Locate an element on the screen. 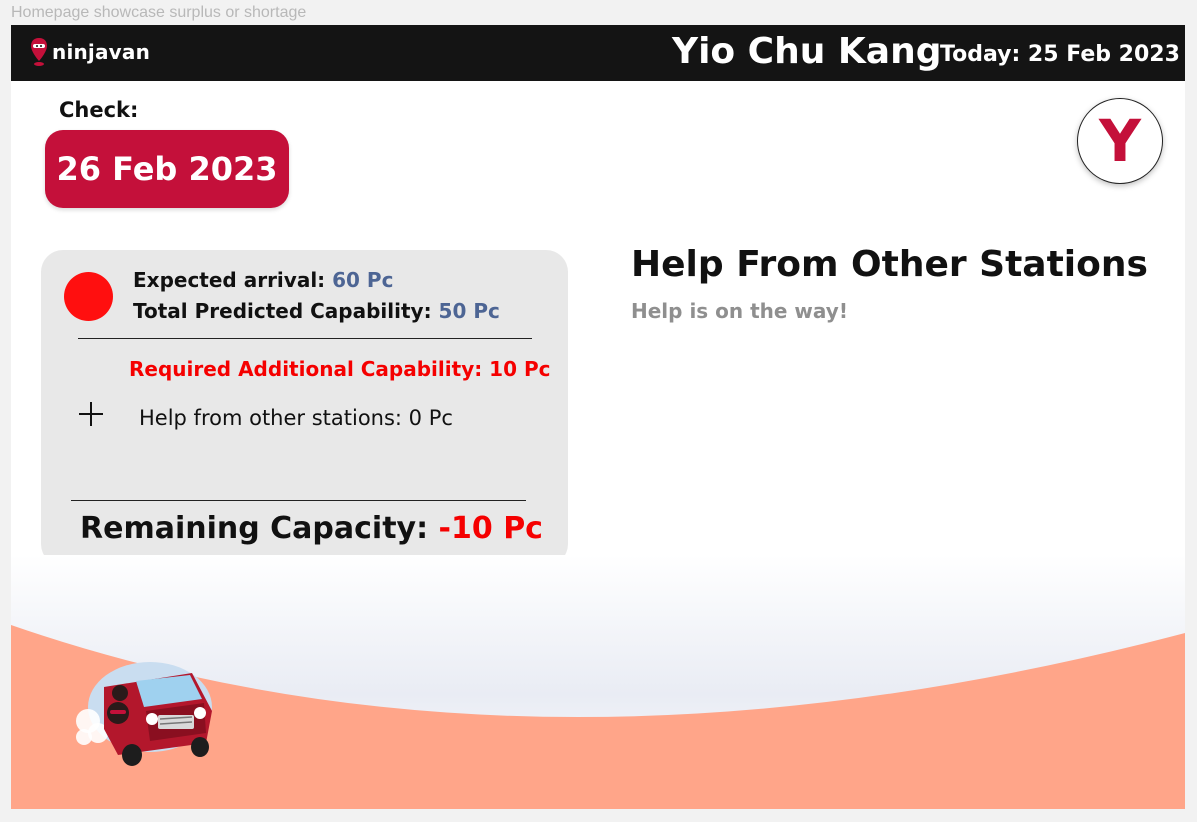 This screenshot has width=1197, height=822. ninjavan-logo: ninjavan is located at coordinates (90, 52).